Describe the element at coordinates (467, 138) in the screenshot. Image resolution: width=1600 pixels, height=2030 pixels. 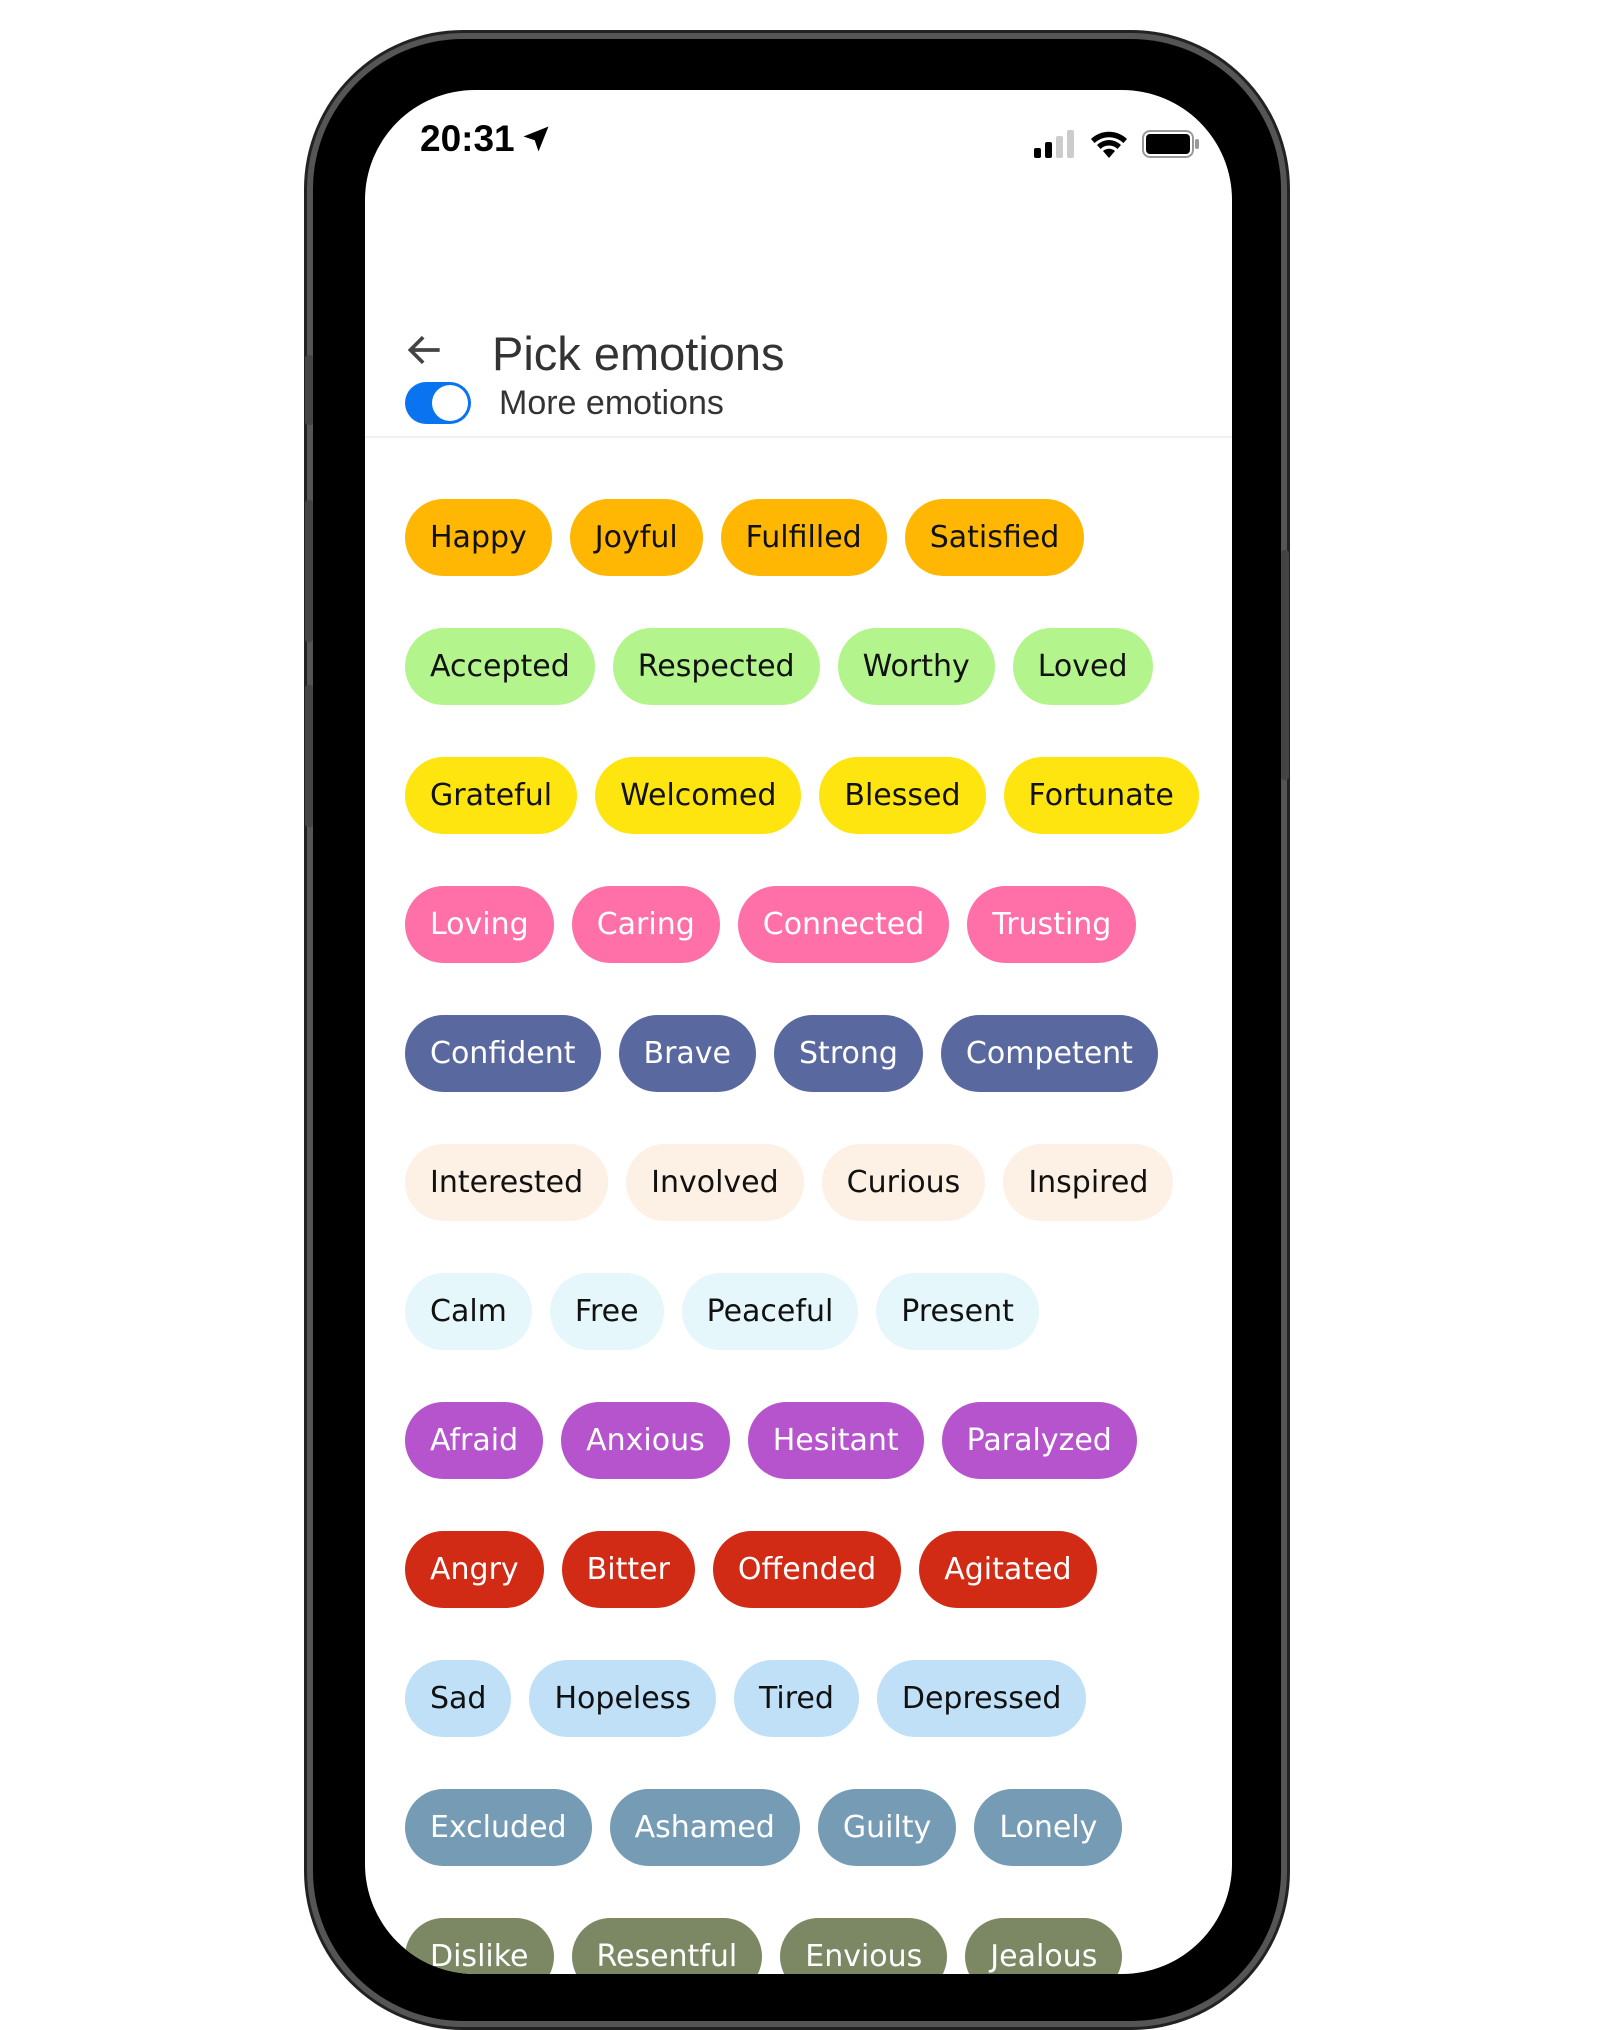
I see `status-time: 20:31` at that location.